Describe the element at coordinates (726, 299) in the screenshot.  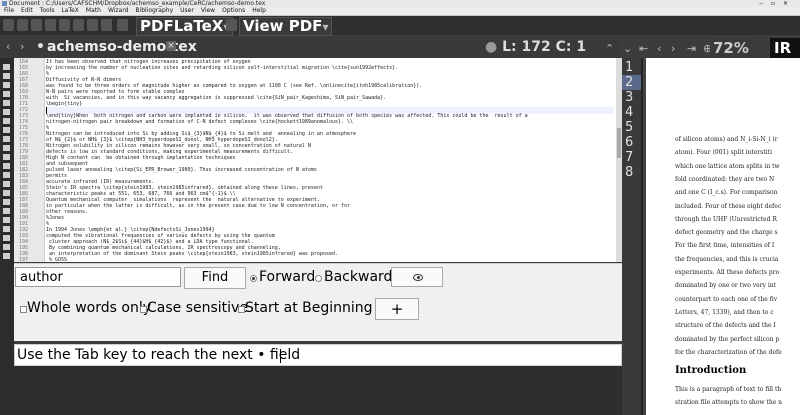
I see `pdf-text-line: counterpart to each one of the fiv` at that location.